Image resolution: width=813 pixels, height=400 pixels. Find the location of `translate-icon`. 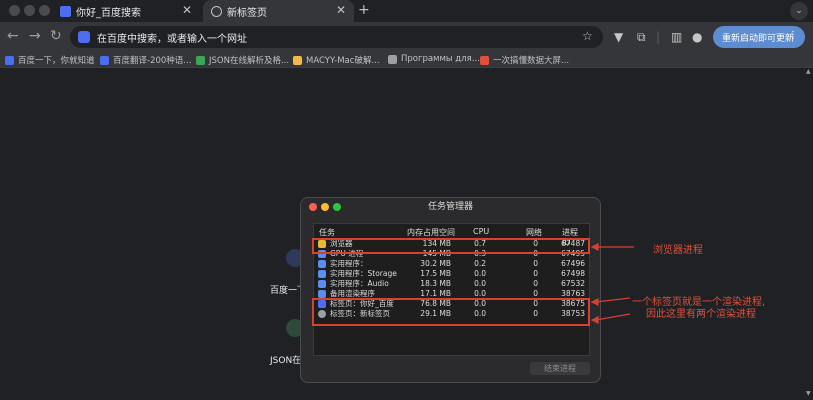

translate-icon is located at coordinates (104, 60).